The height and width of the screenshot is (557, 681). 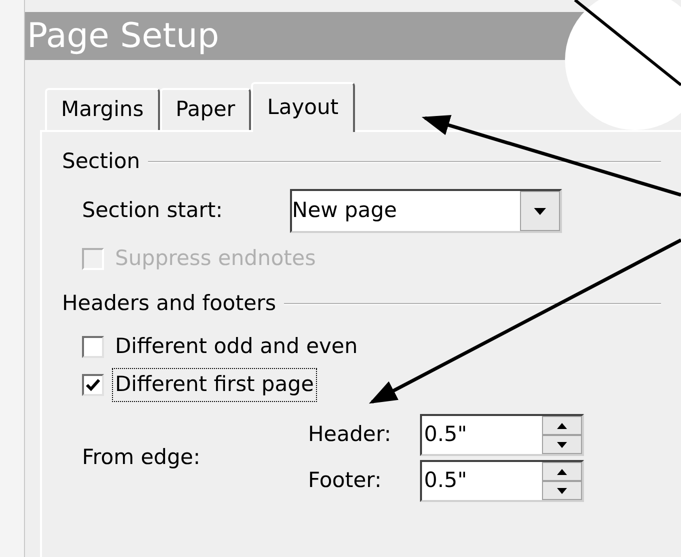 I want to click on group-heading: Section, so click(x=101, y=162).